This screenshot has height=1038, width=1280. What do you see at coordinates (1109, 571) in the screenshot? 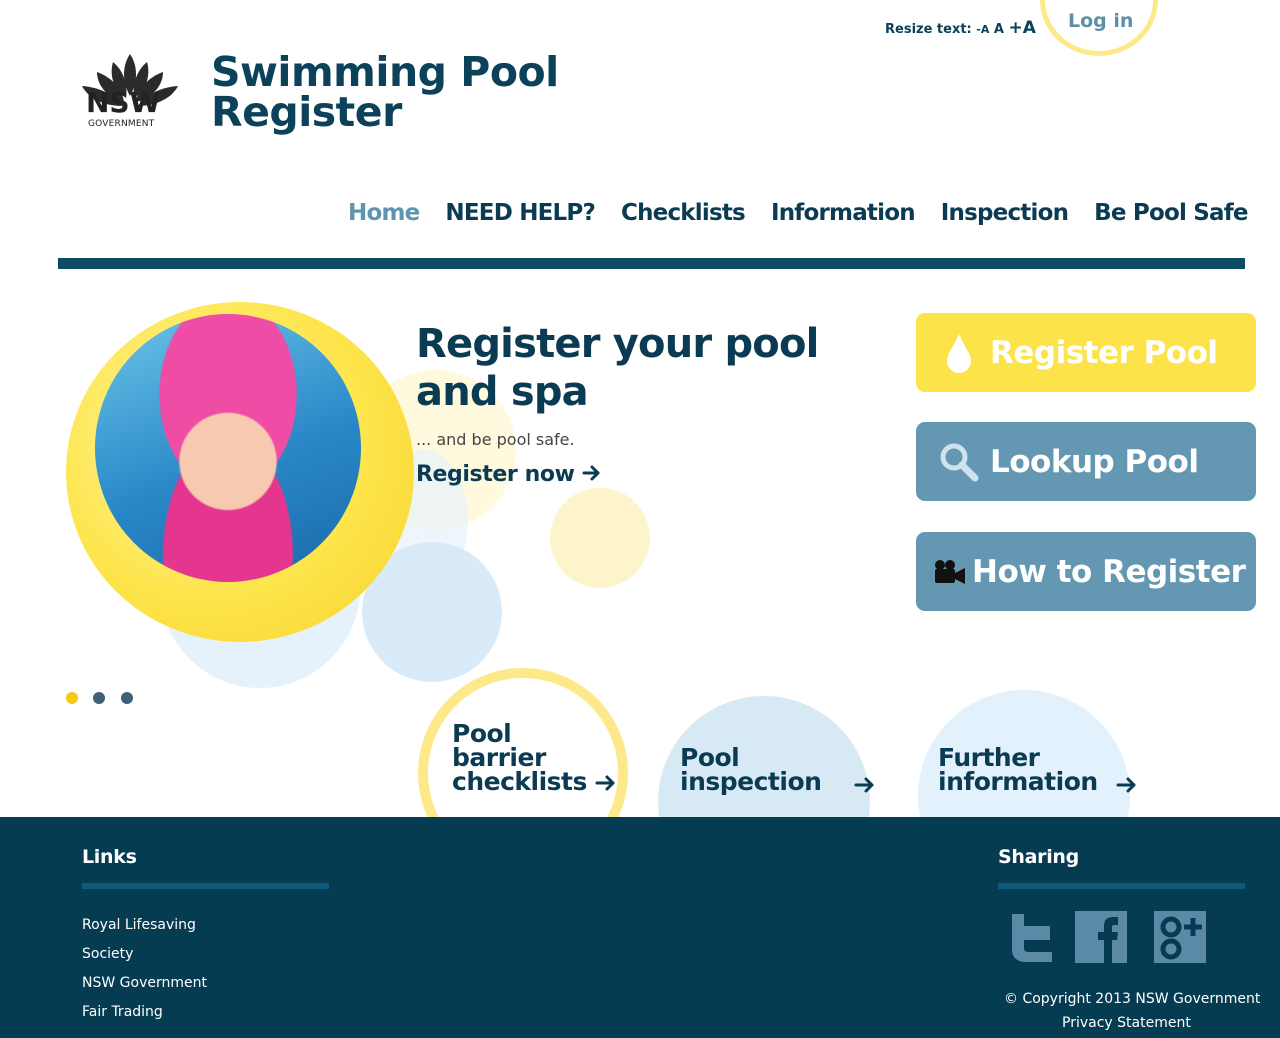
I see `how-to-register-label: How to Register` at bounding box center [1109, 571].